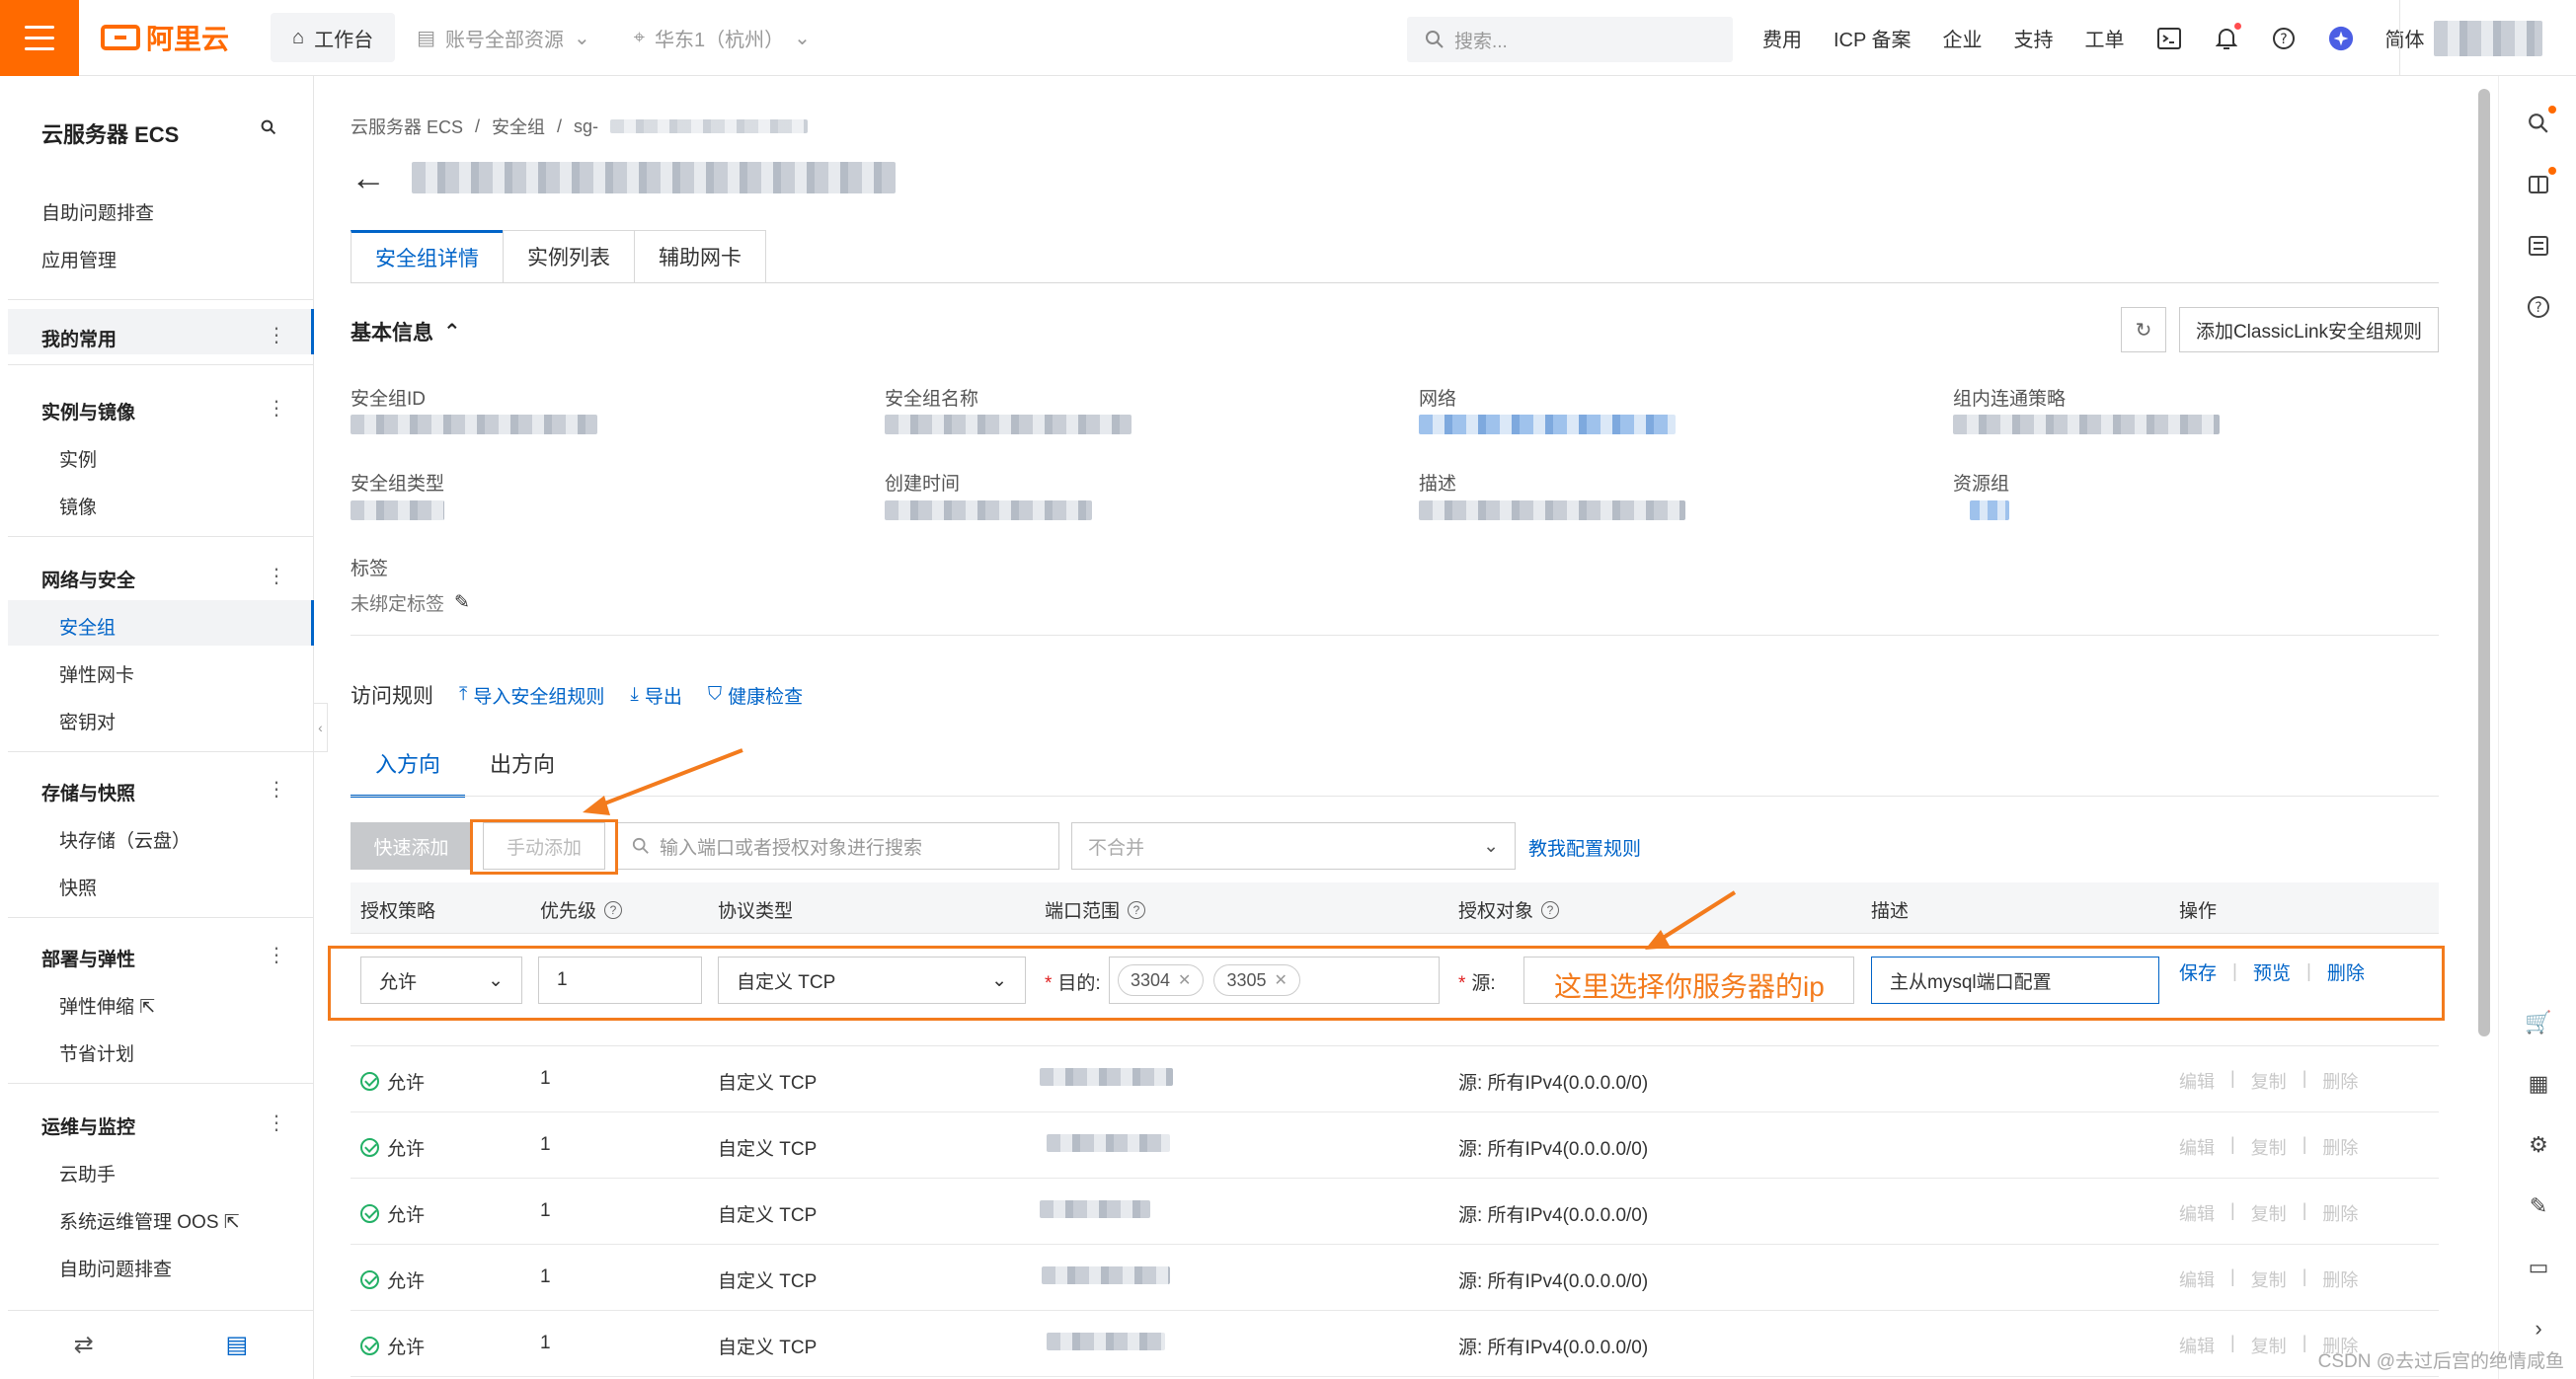 This screenshot has width=2576, height=1379. What do you see at coordinates (78, 459) in the screenshot?
I see `sidebar-item-instance: 实例` at bounding box center [78, 459].